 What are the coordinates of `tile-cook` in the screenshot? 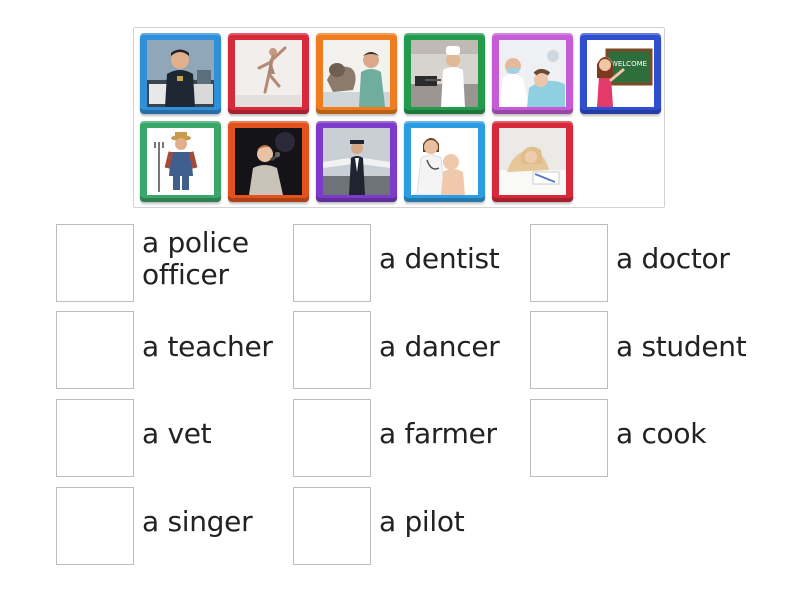 It's located at (444, 73).